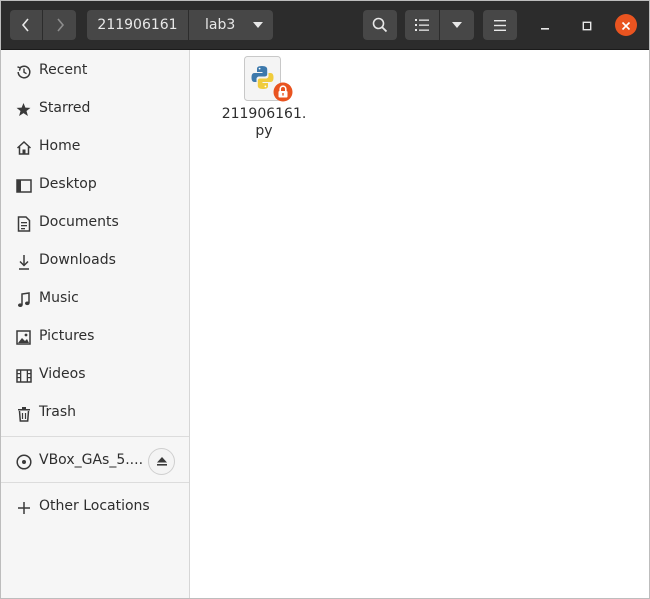  Describe the element at coordinates (65, 108) in the screenshot. I see `sidebar-item-label: Starred` at that location.